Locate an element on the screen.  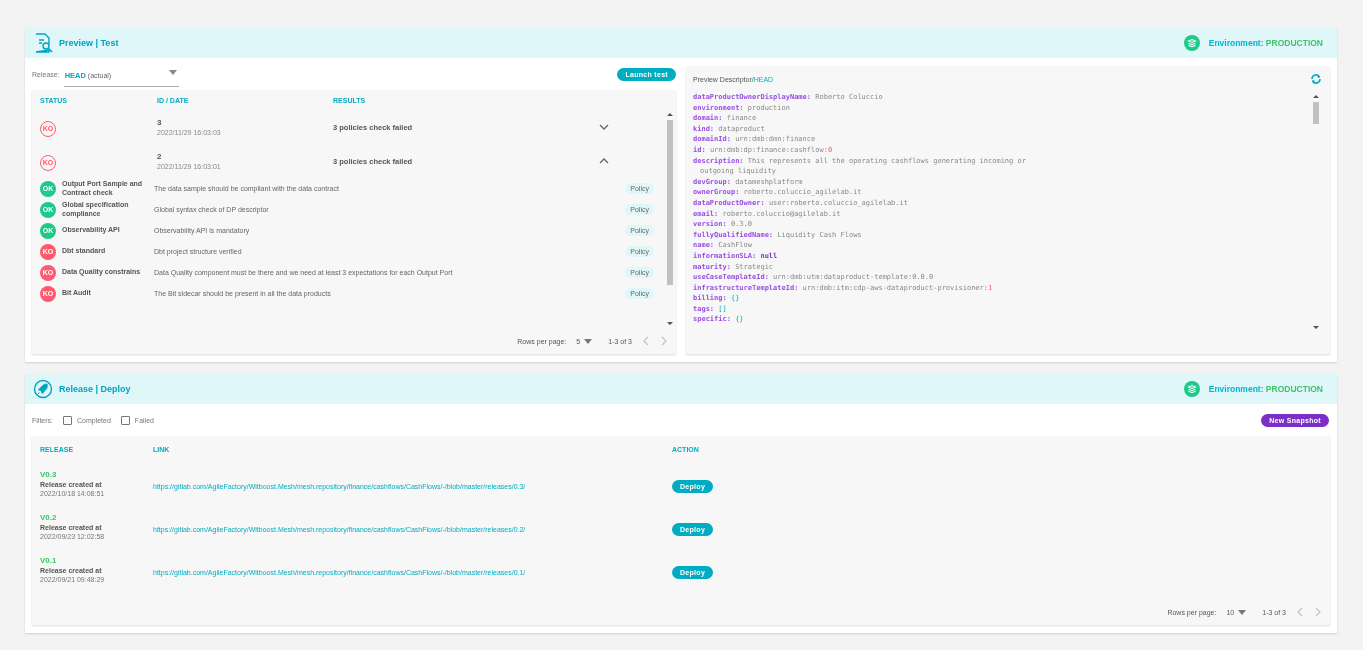
rocket-icon is located at coordinates (43, 389).